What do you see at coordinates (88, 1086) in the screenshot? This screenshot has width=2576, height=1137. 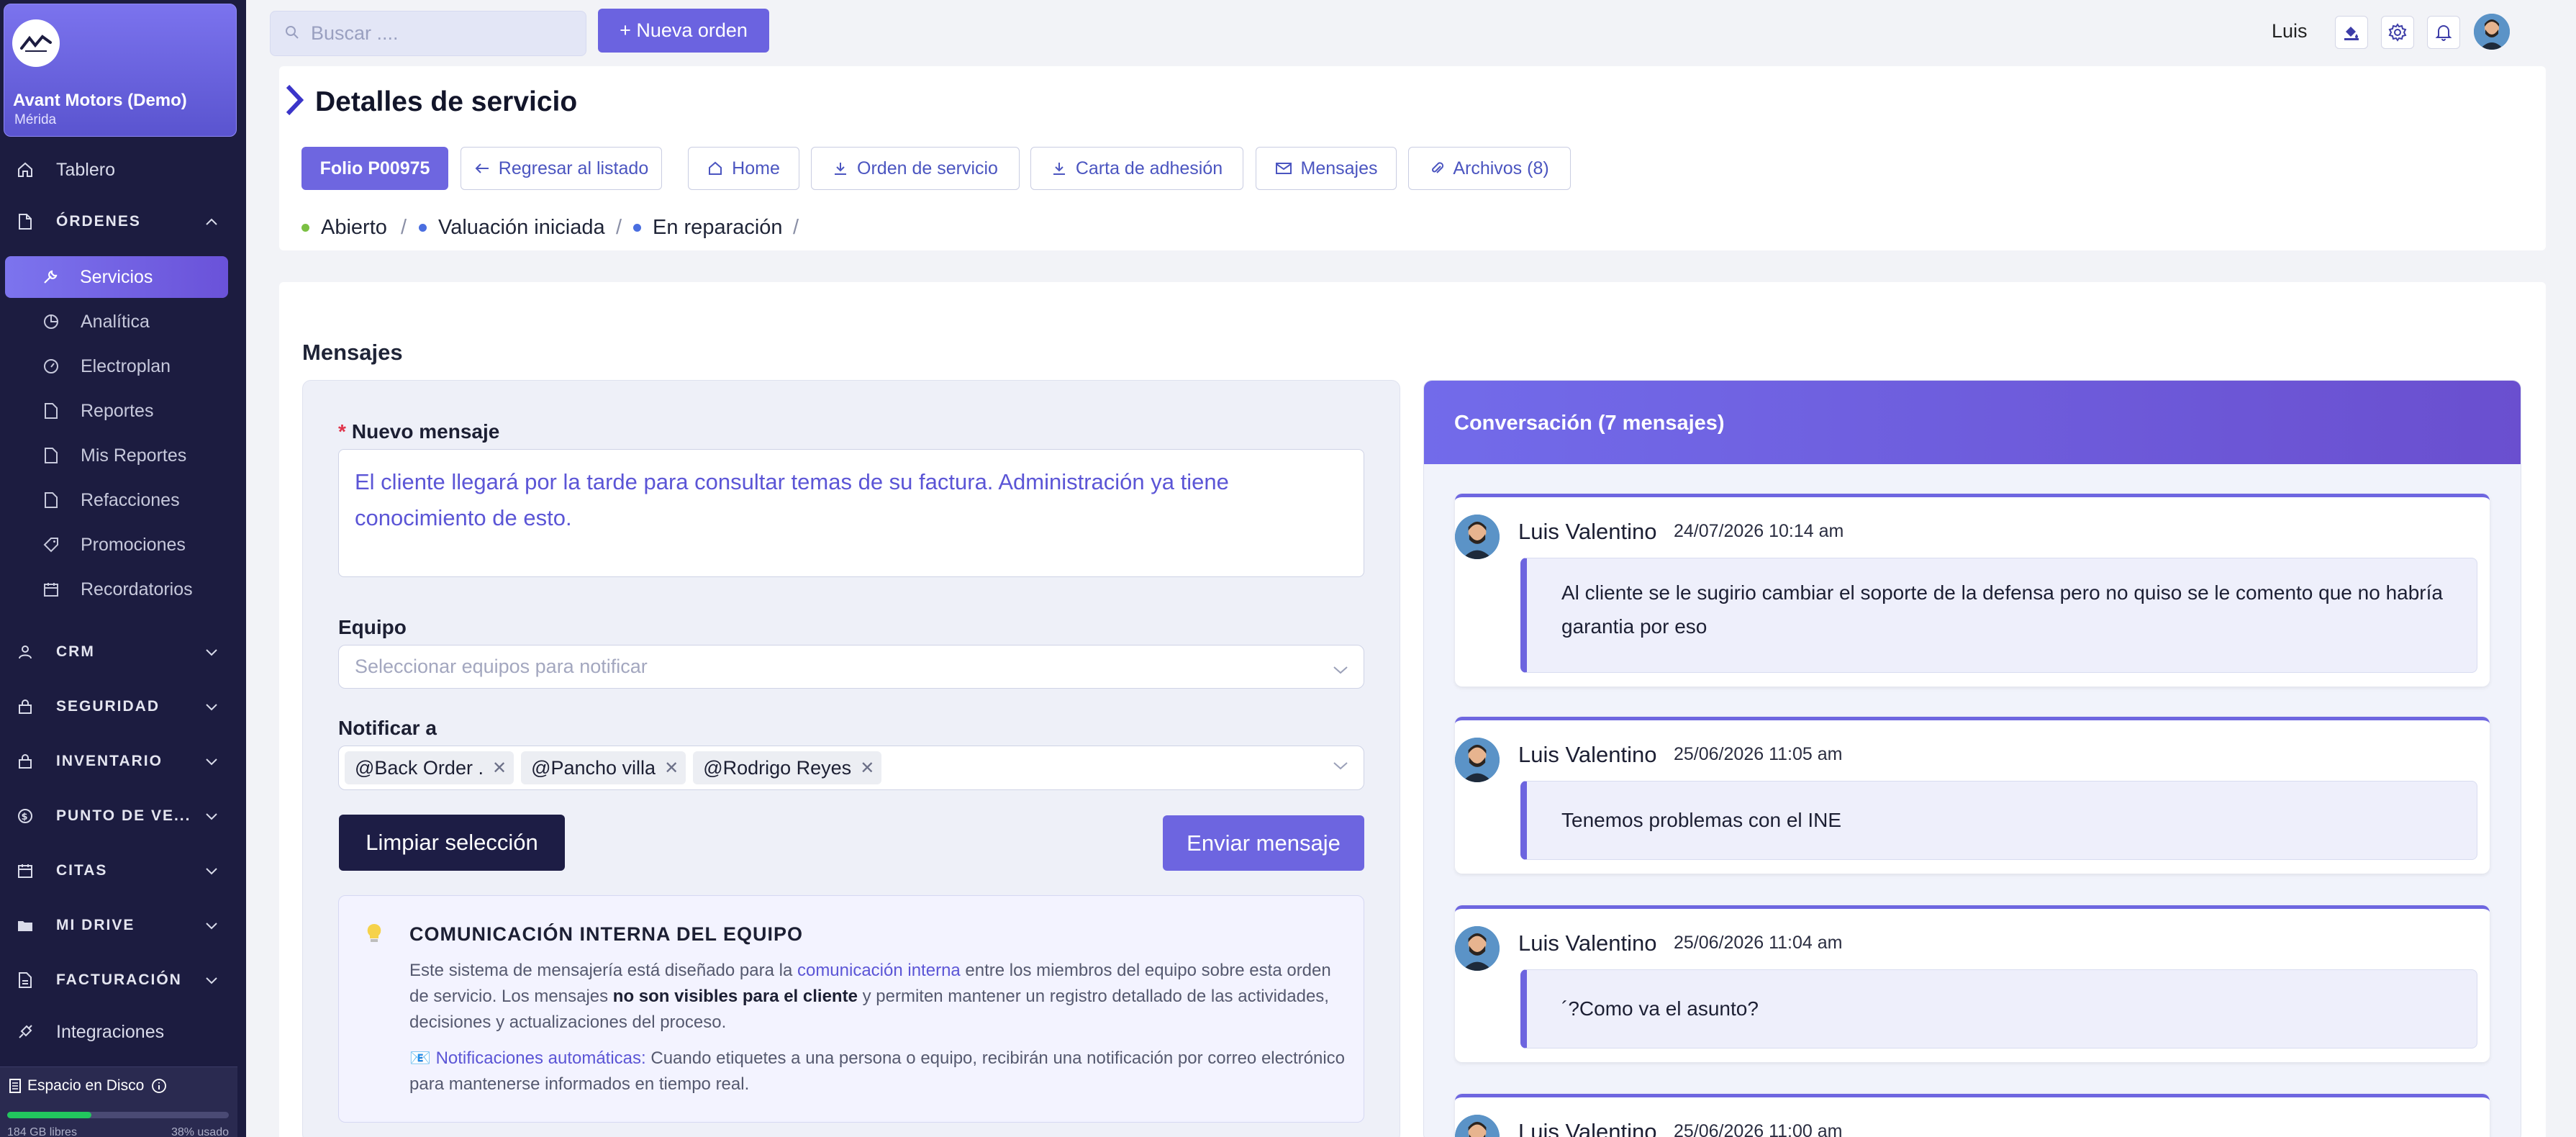 I see `disk-label: Espacio en Disco` at bounding box center [88, 1086].